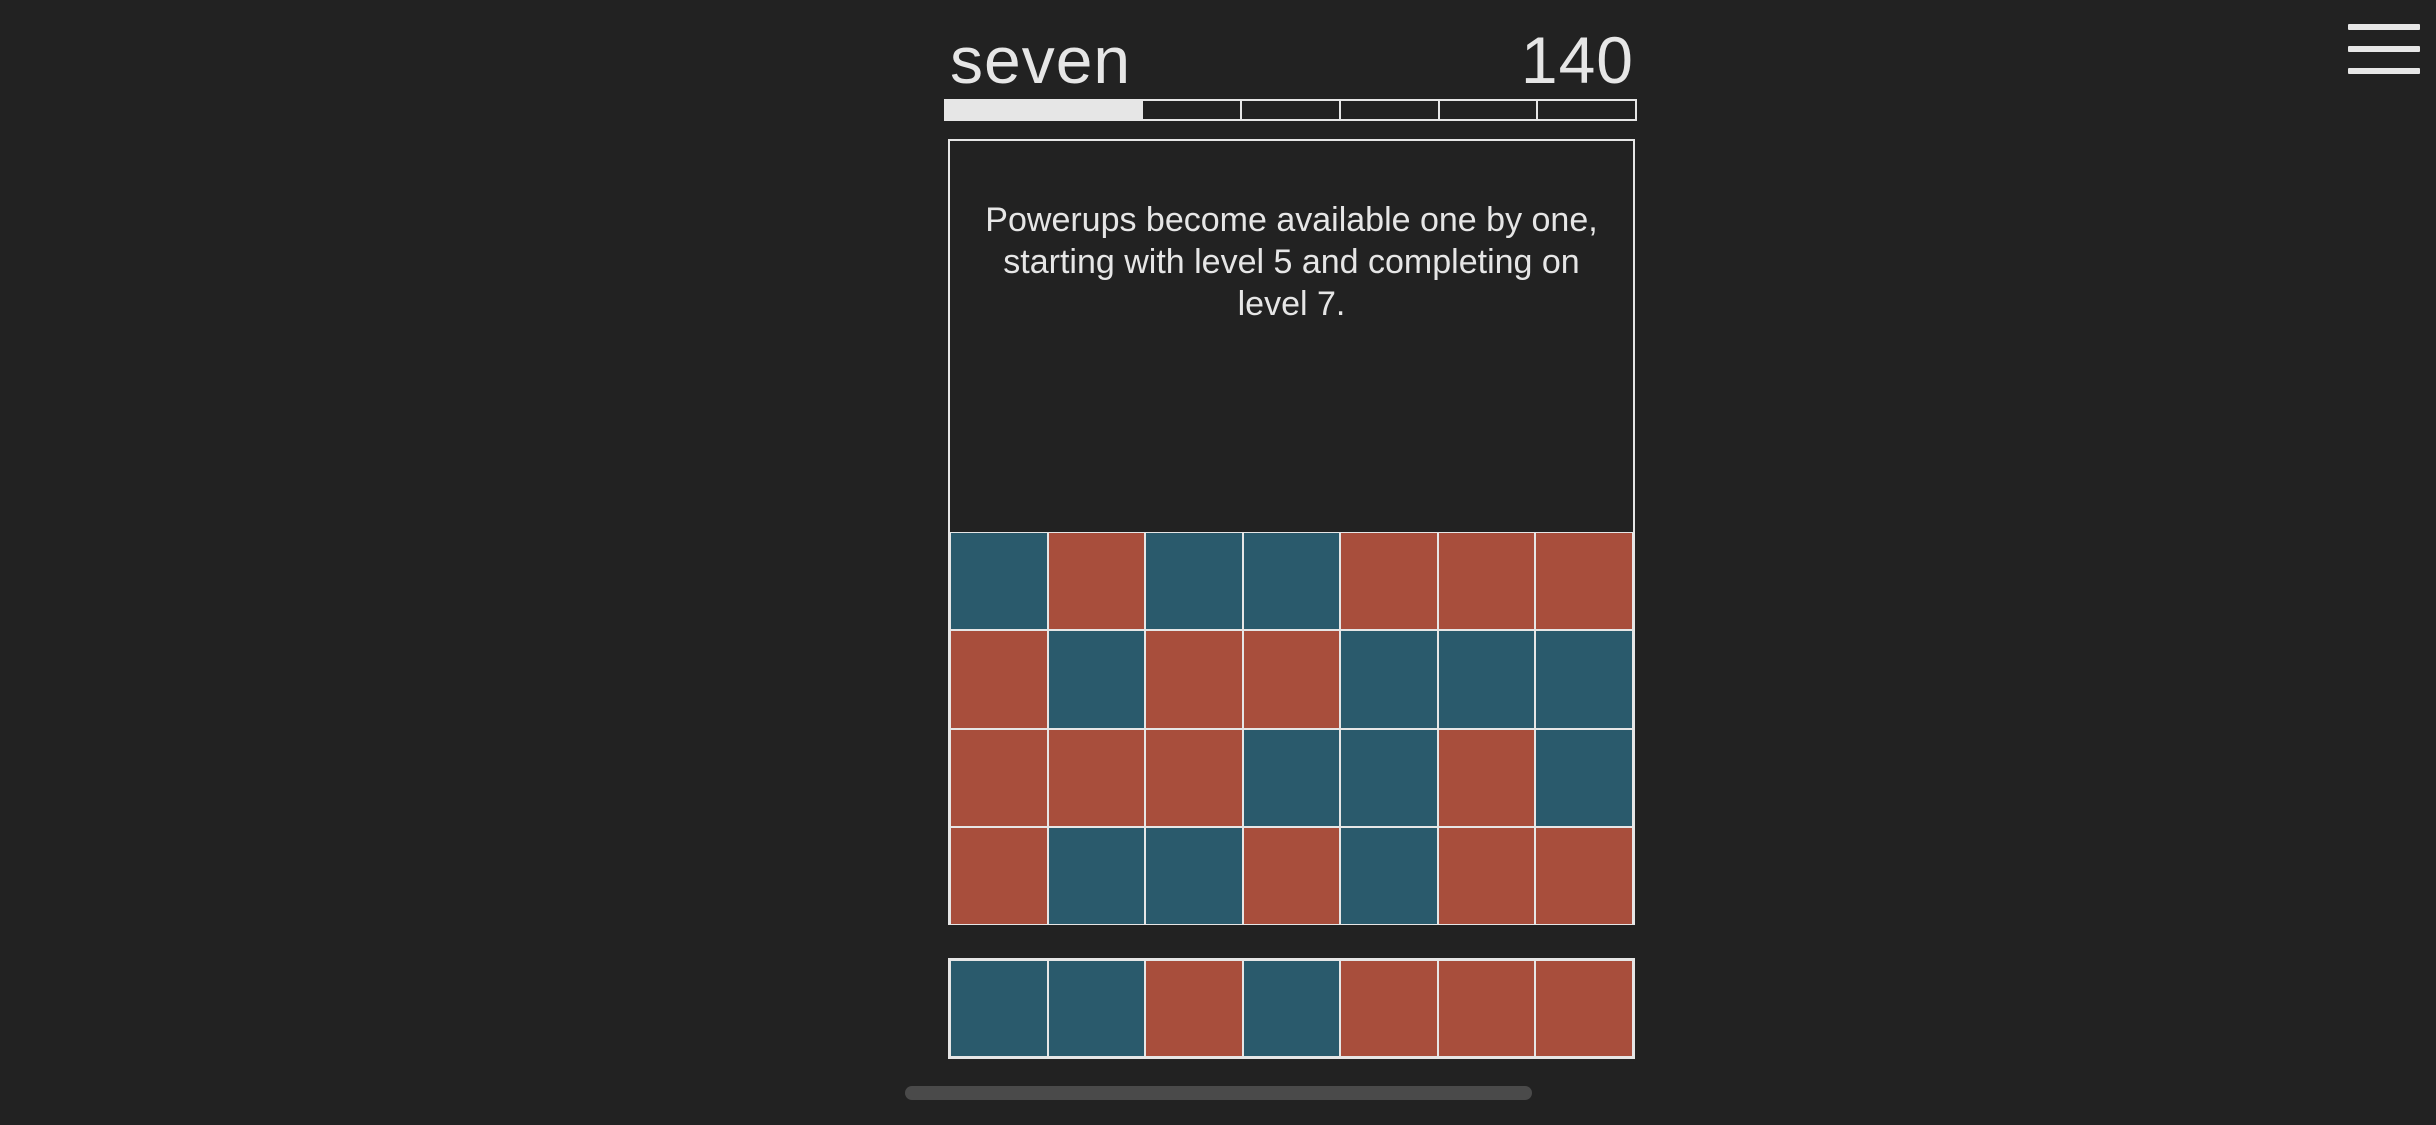 This screenshot has width=2436, height=1125. What do you see at coordinates (1041, 60) in the screenshot?
I see `level-name: seven` at bounding box center [1041, 60].